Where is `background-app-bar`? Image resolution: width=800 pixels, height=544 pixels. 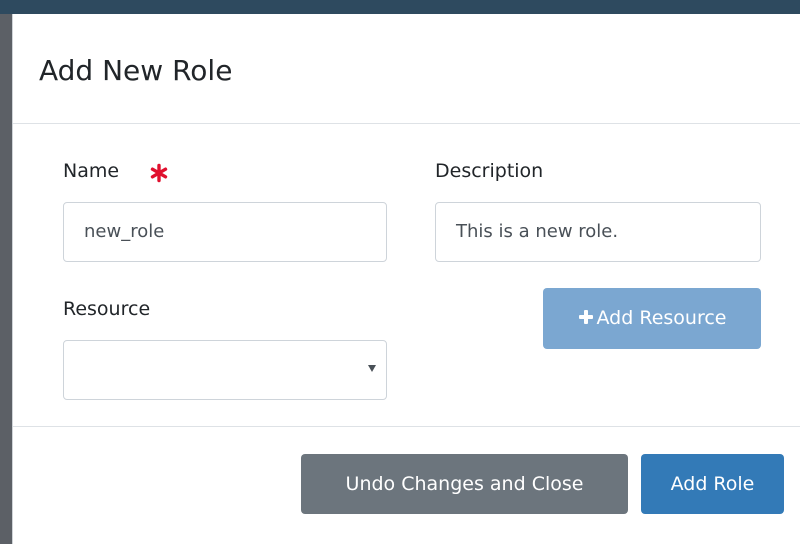 background-app-bar is located at coordinates (400, 7).